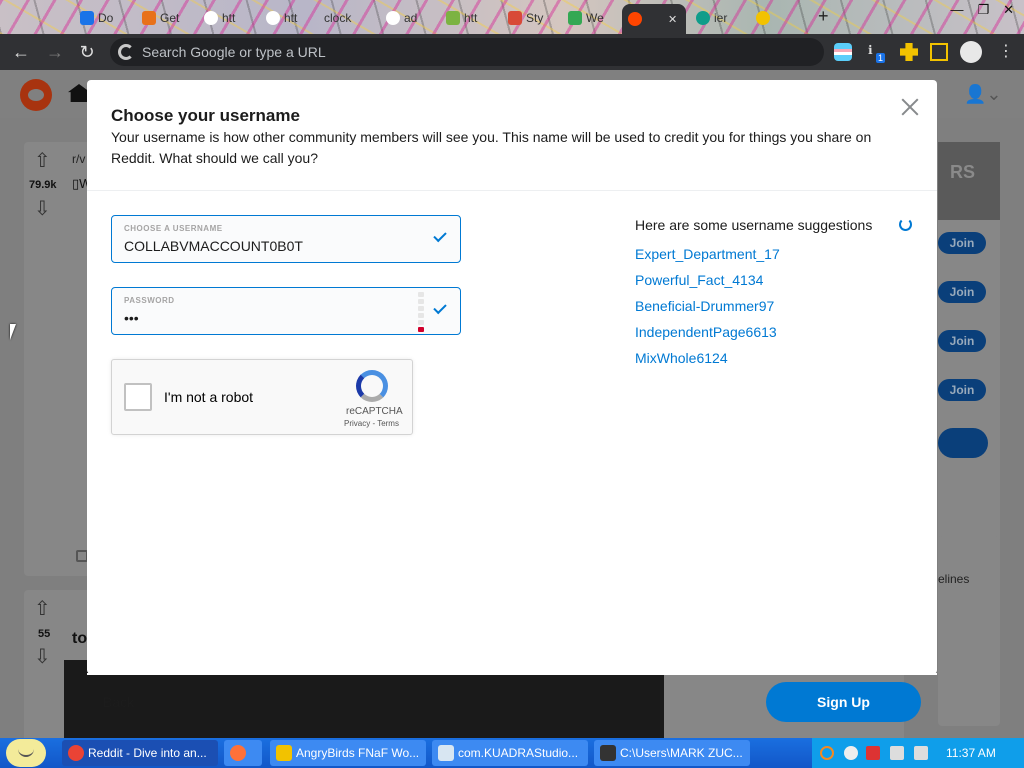  What do you see at coordinates (222, 18) in the screenshot?
I see `tab-3: htt` at bounding box center [222, 18].